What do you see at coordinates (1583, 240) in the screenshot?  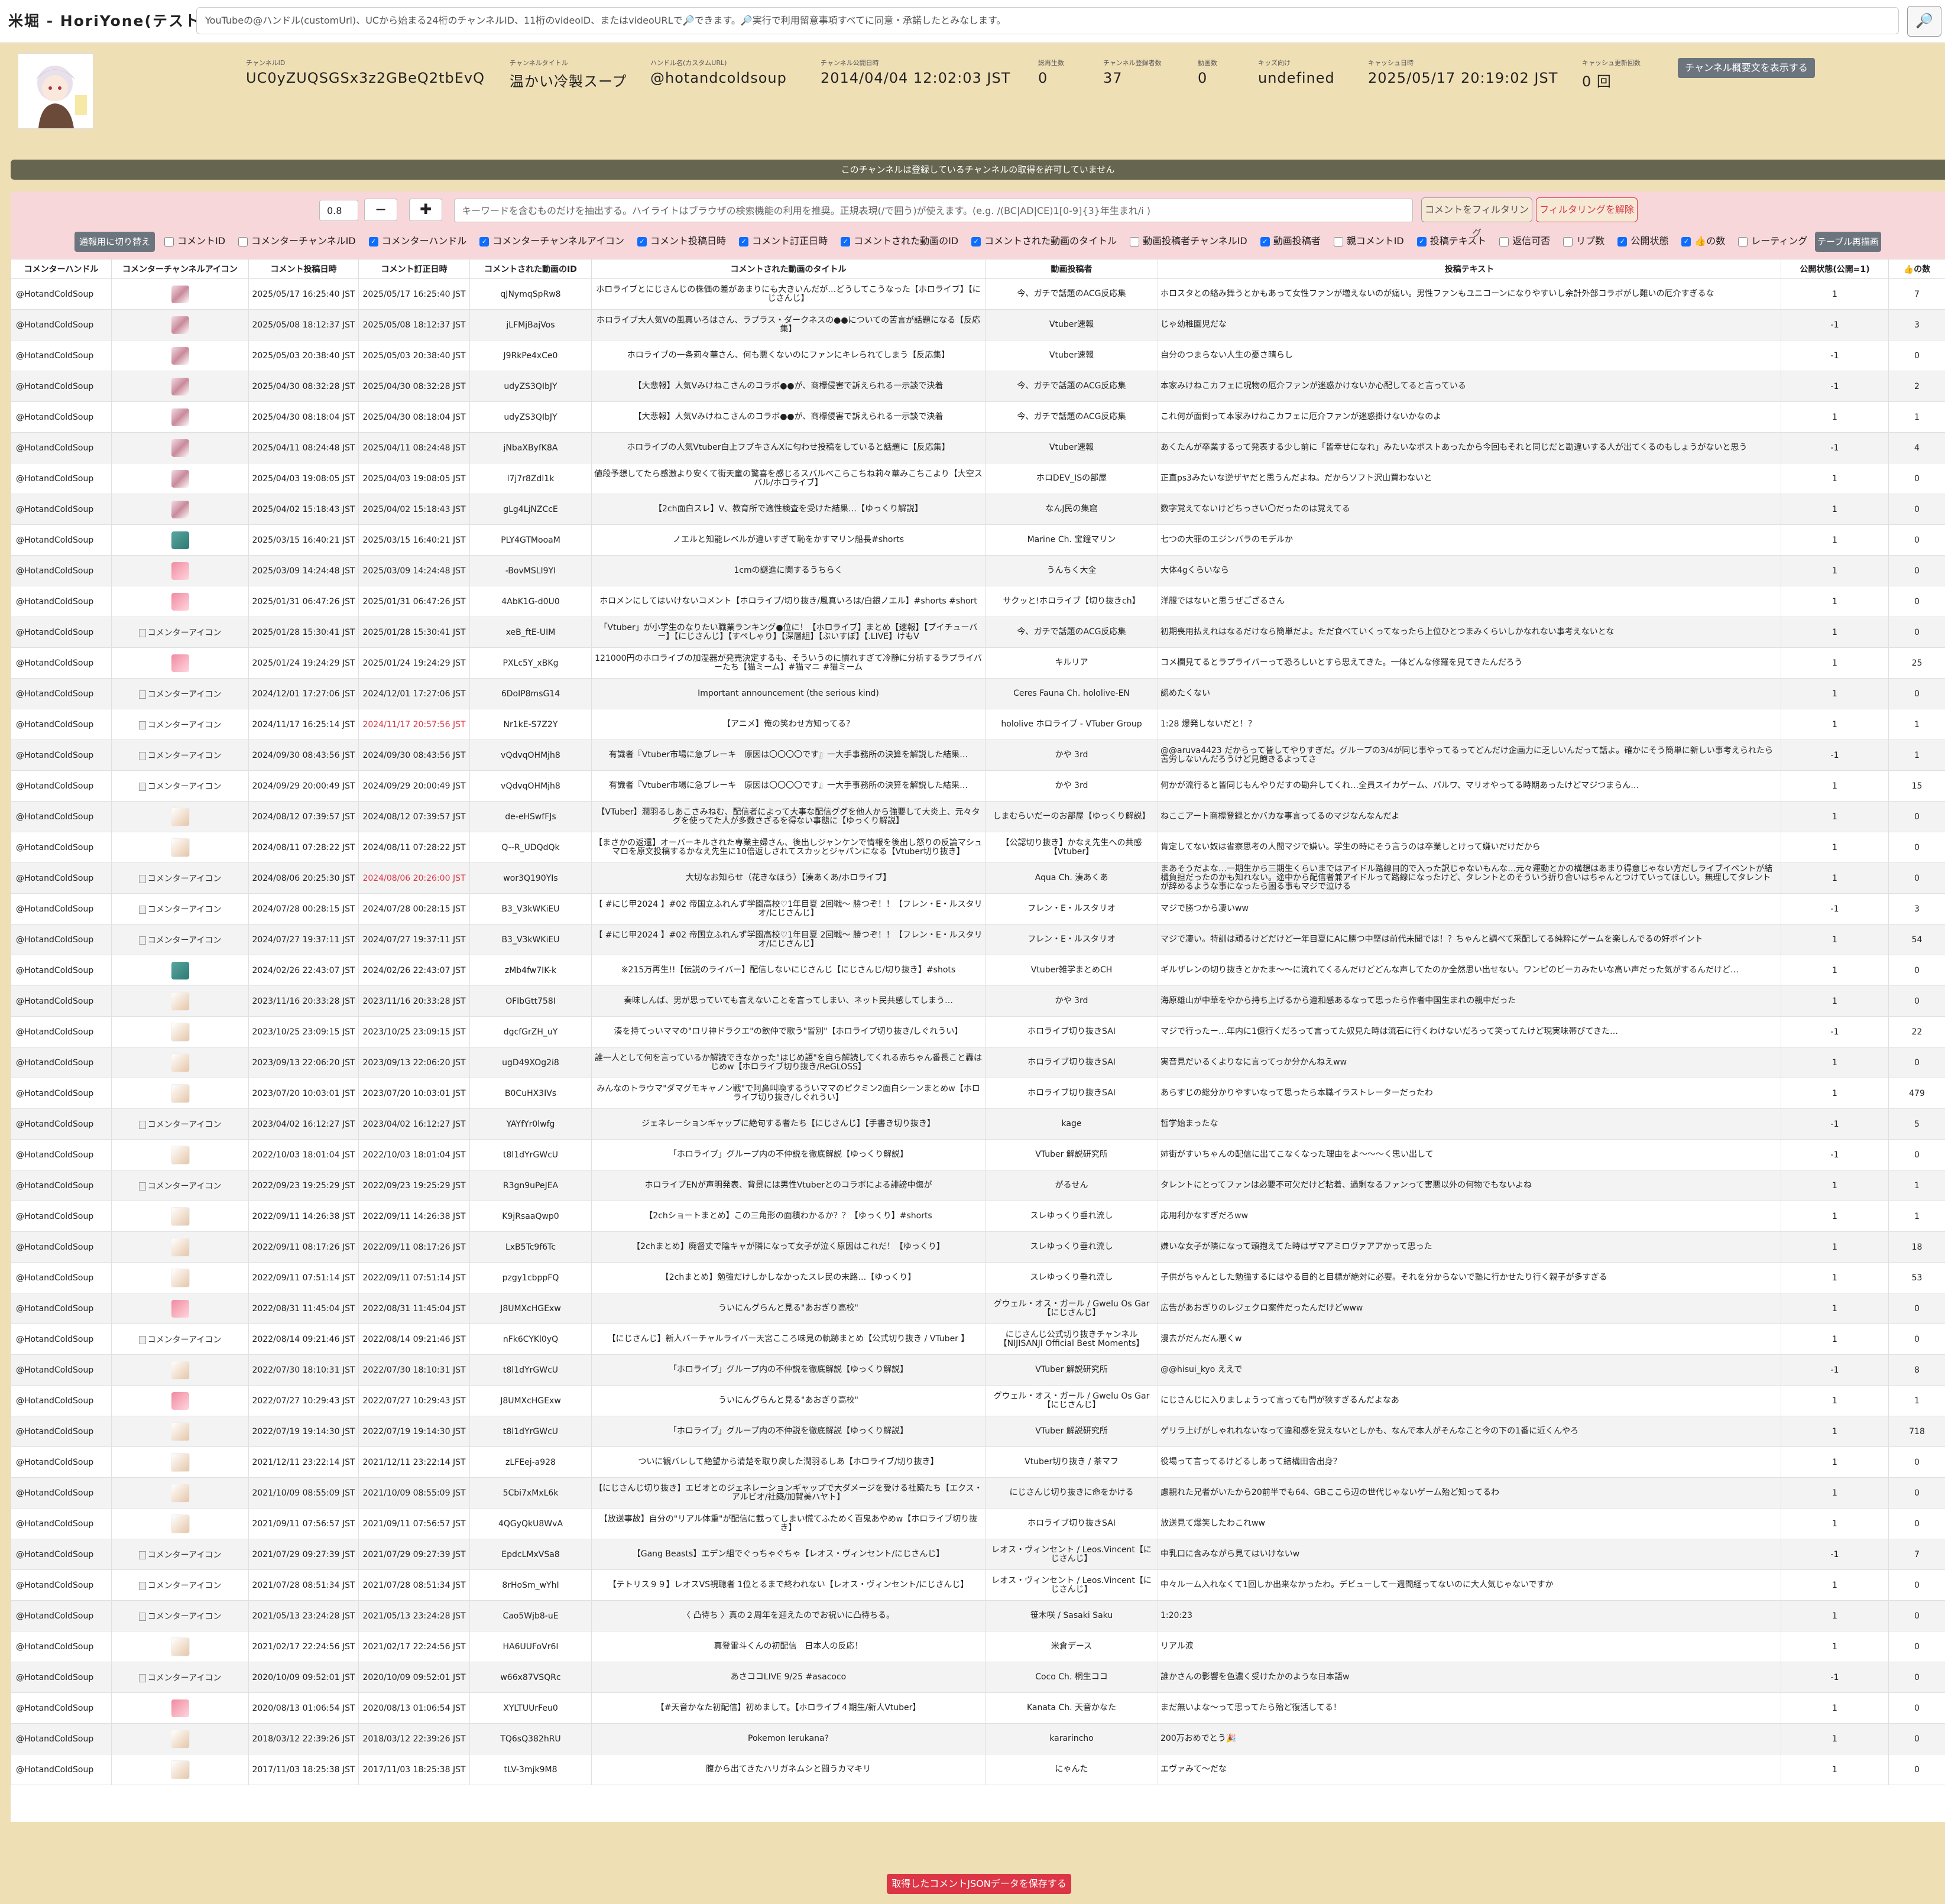 I see `column-toggle: リプ数` at bounding box center [1583, 240].